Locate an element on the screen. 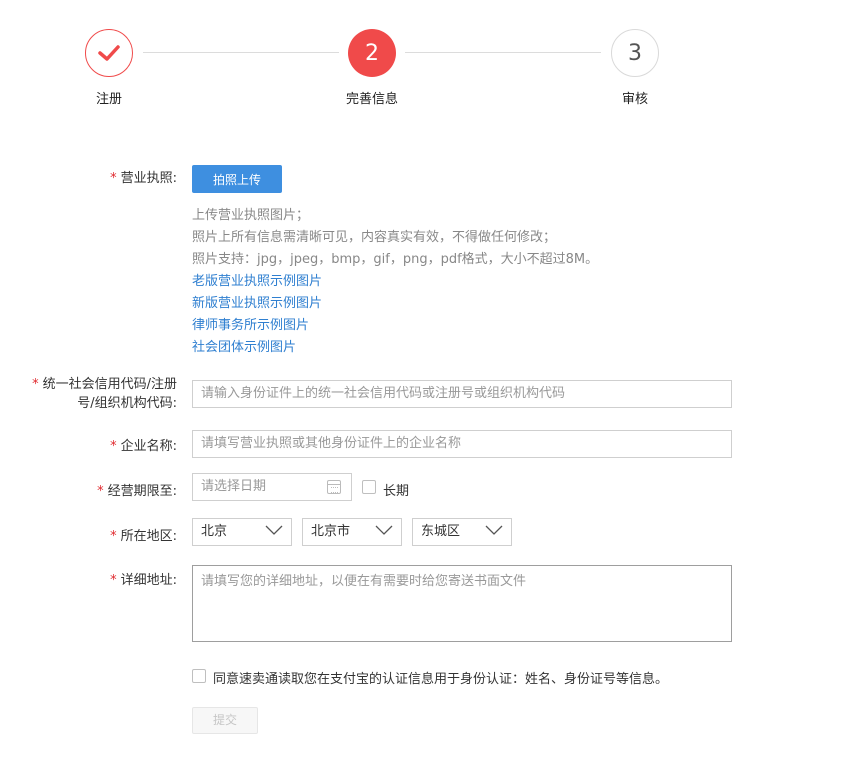 This screenshot has width=857, height=770. credit-code-input: 请输入身份证件上的统一社会信用代码或注册号或组织机构代码 is located at coordinates (462, 394).